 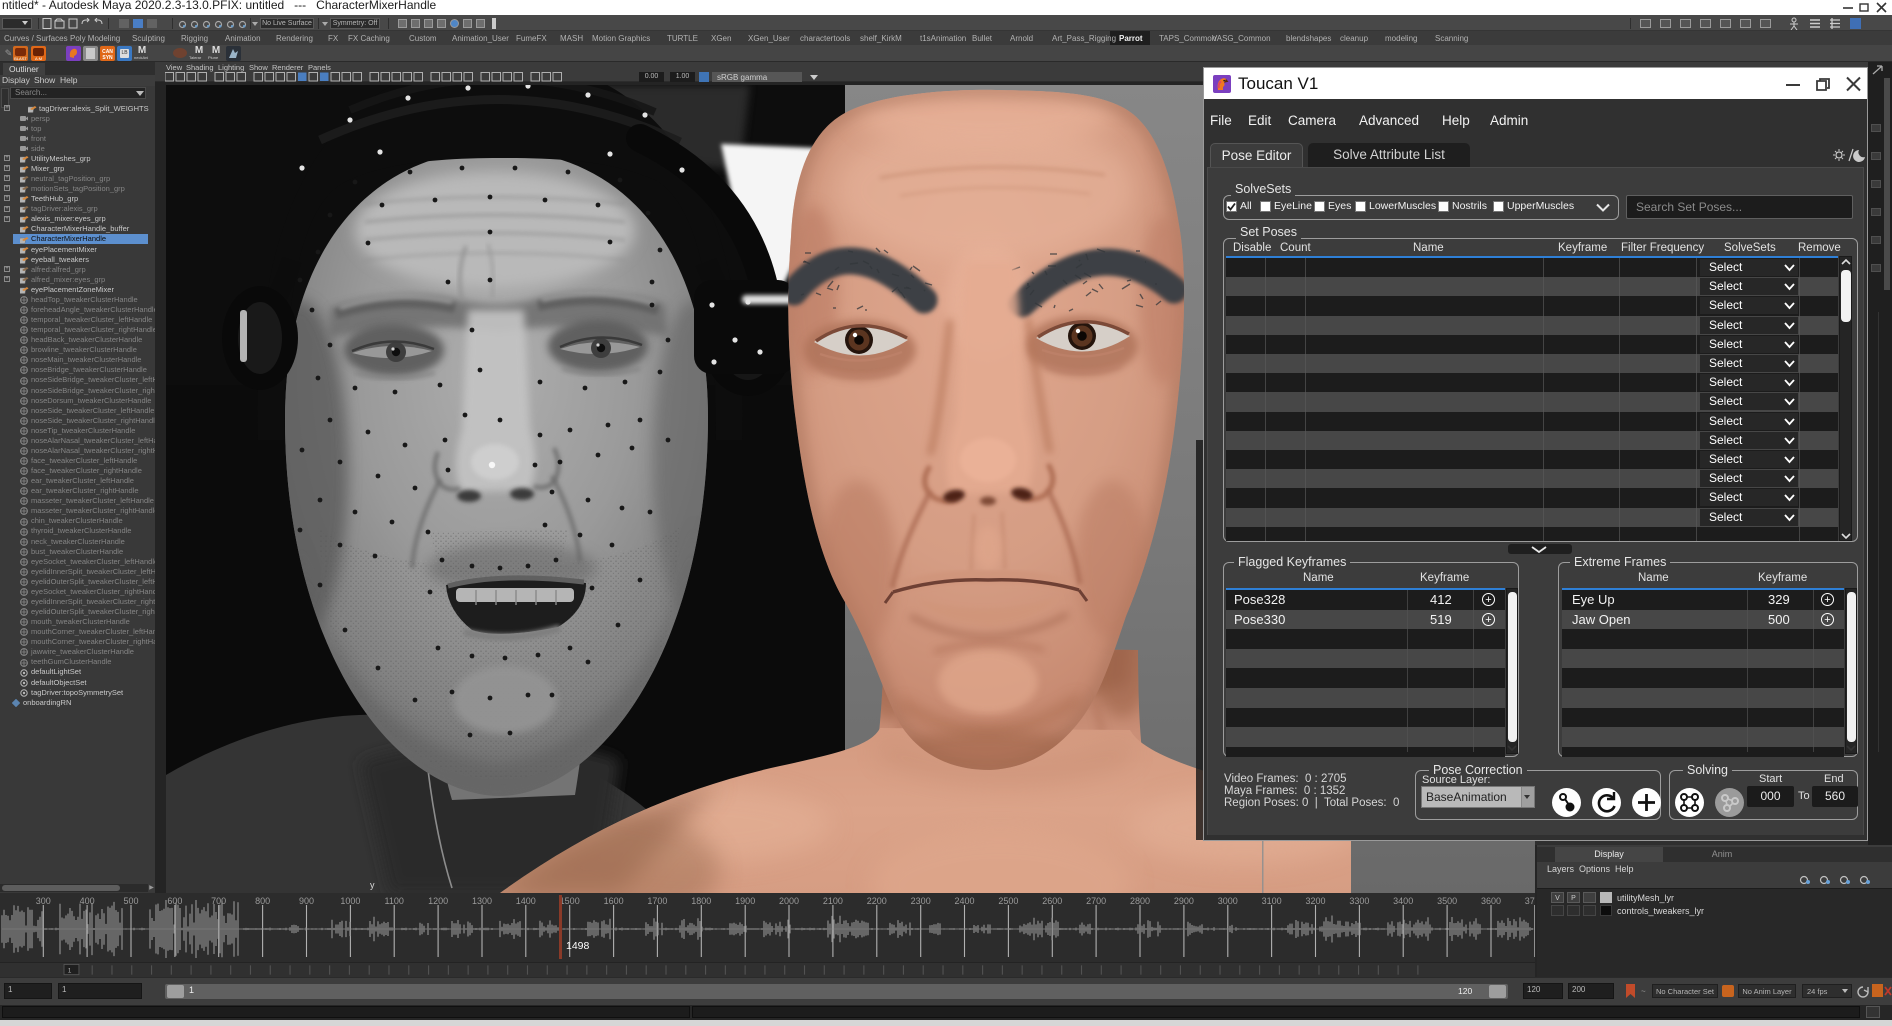 What do you see at coordinates (394, 901) in the screenshot?
I see `svg-text: 1100` at bounding box center [394, 901].